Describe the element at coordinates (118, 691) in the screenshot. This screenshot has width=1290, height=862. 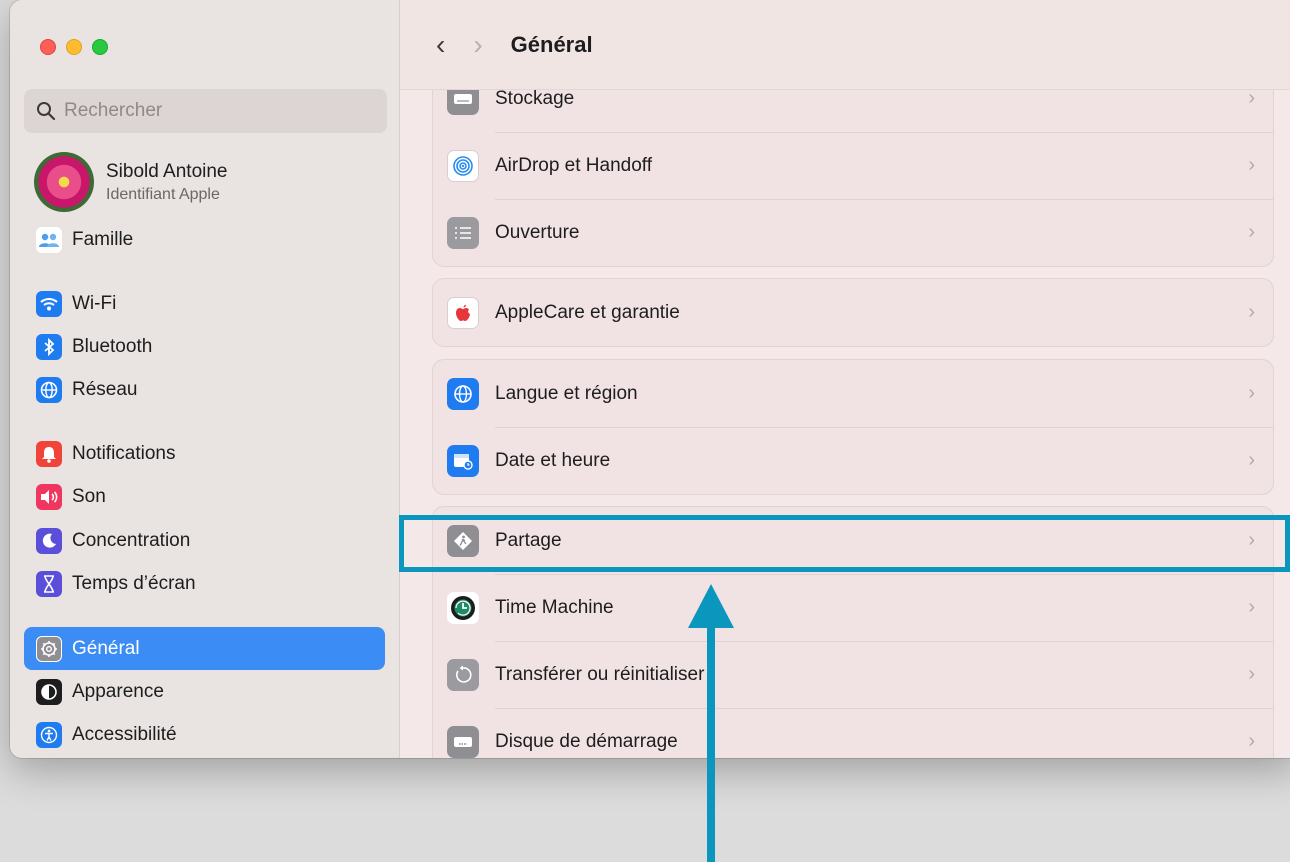
I see `sidebar-item-label: Apparence` at that location.